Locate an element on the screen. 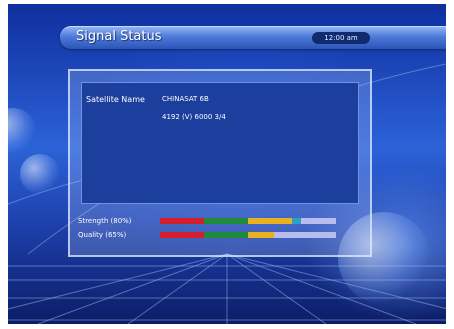 The width and height of the screenshot is (454, 329). header-bar: Signal Status 12:00 am is located at coordinates (253, 37).